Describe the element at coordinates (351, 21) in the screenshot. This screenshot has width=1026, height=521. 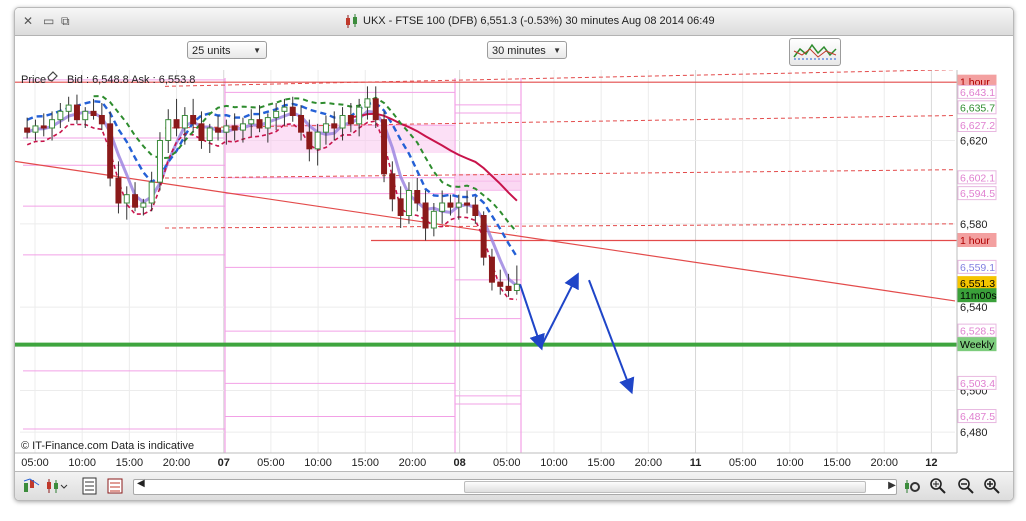
I see `candlestick-icon` at that location.